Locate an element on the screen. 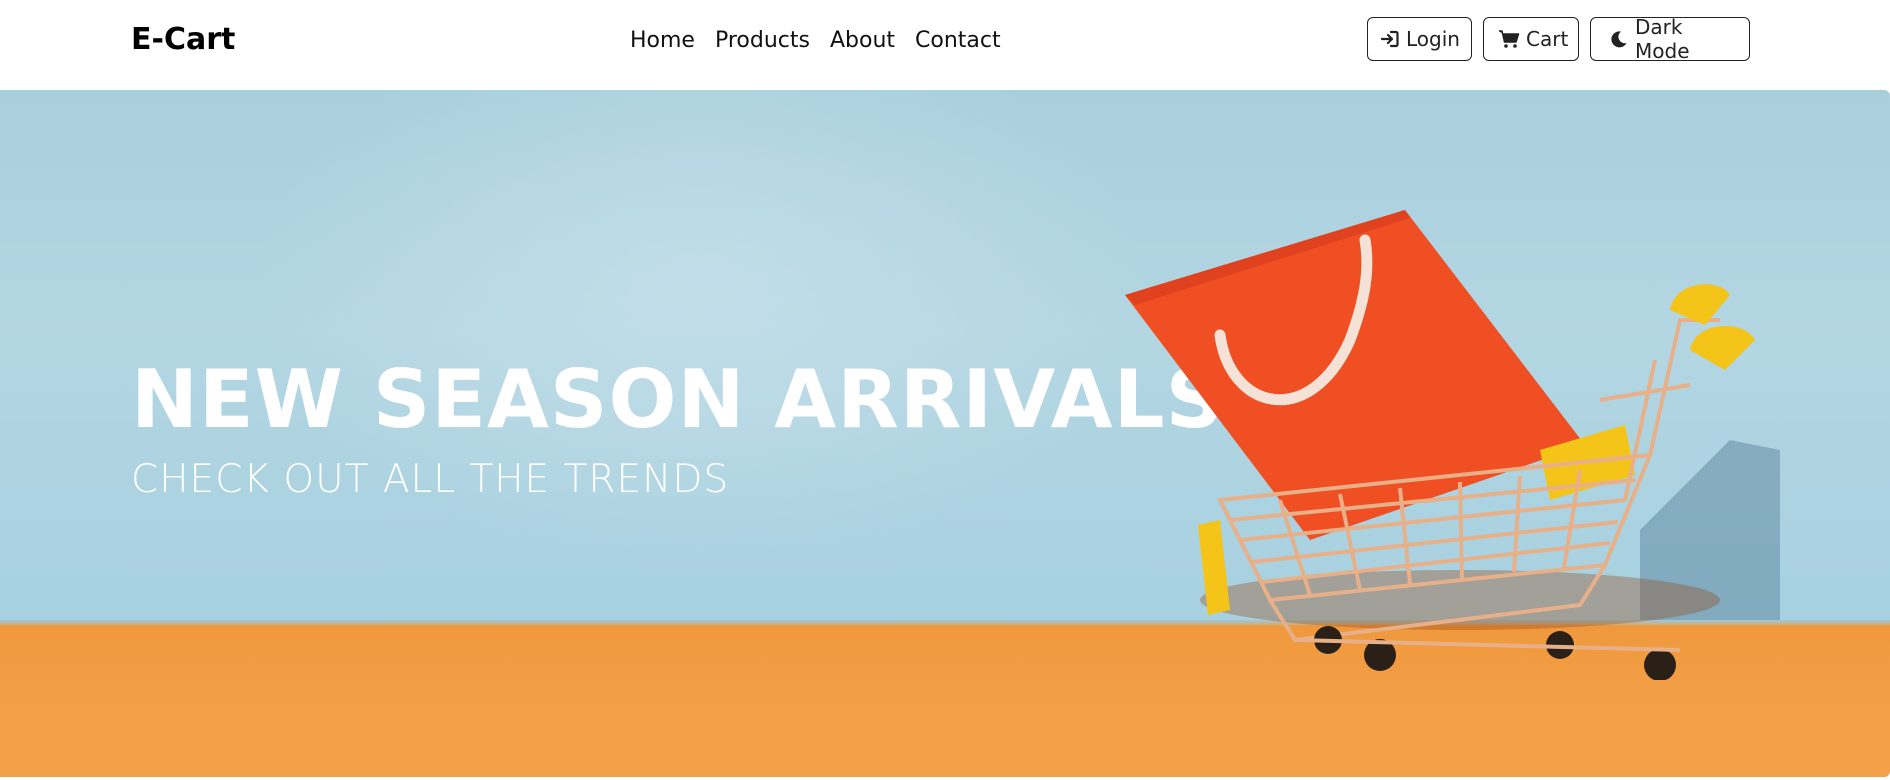  top-navbar: E-Cart Home Products About Contact Login is located at coordinates (945, 45).